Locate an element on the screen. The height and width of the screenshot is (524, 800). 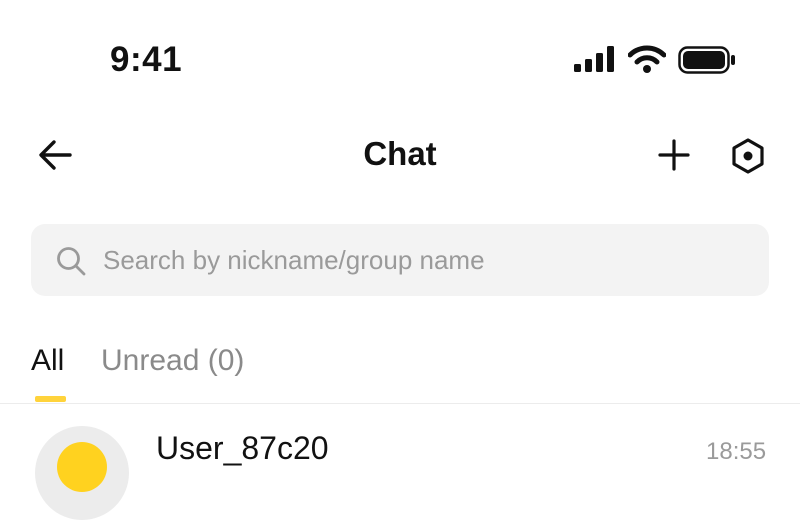
battery-icon is located at coordinates (706, 60).